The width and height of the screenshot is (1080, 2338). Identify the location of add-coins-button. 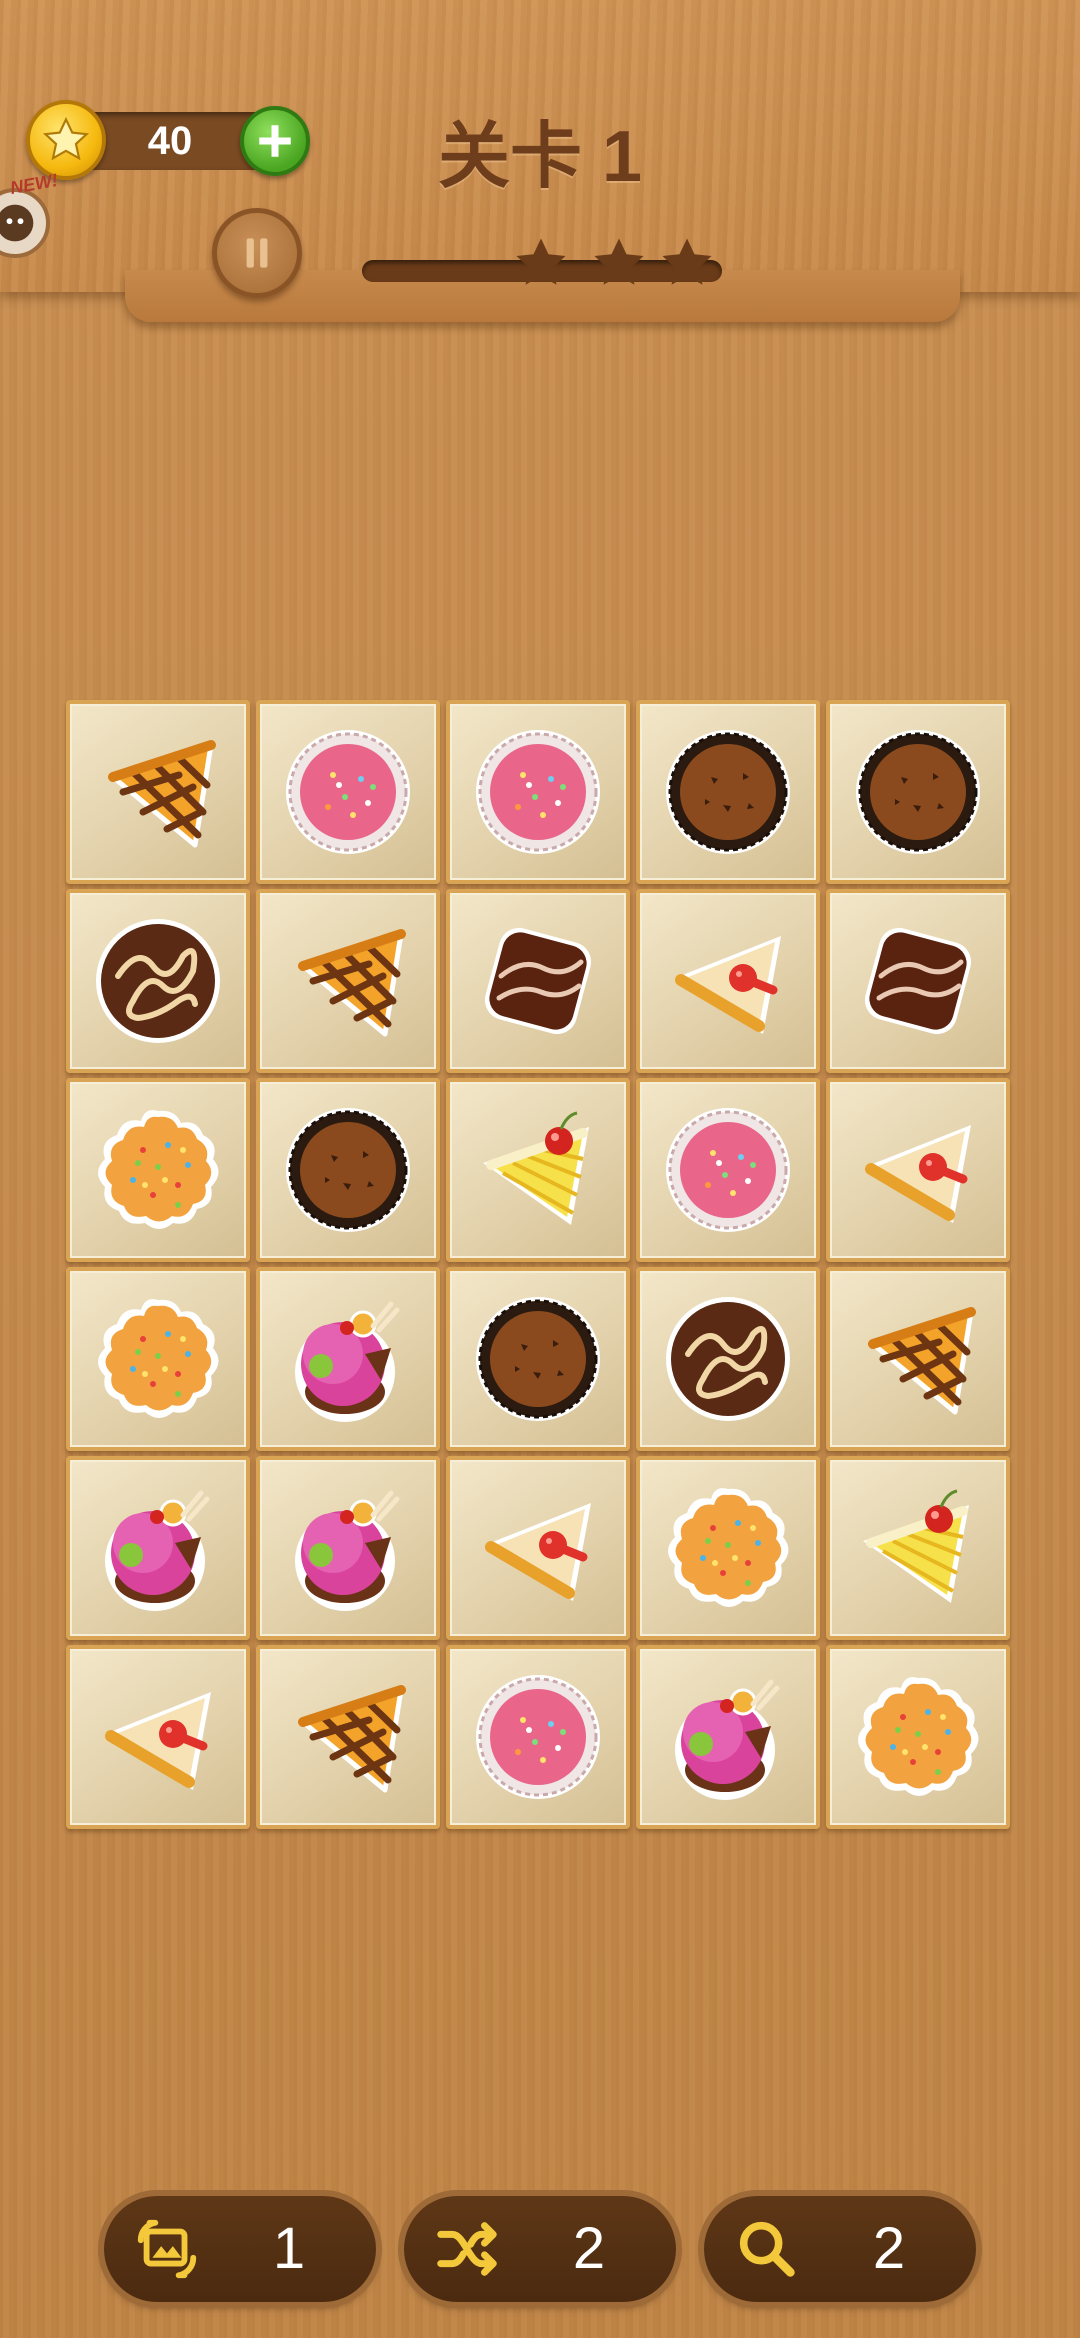
(275, 141).